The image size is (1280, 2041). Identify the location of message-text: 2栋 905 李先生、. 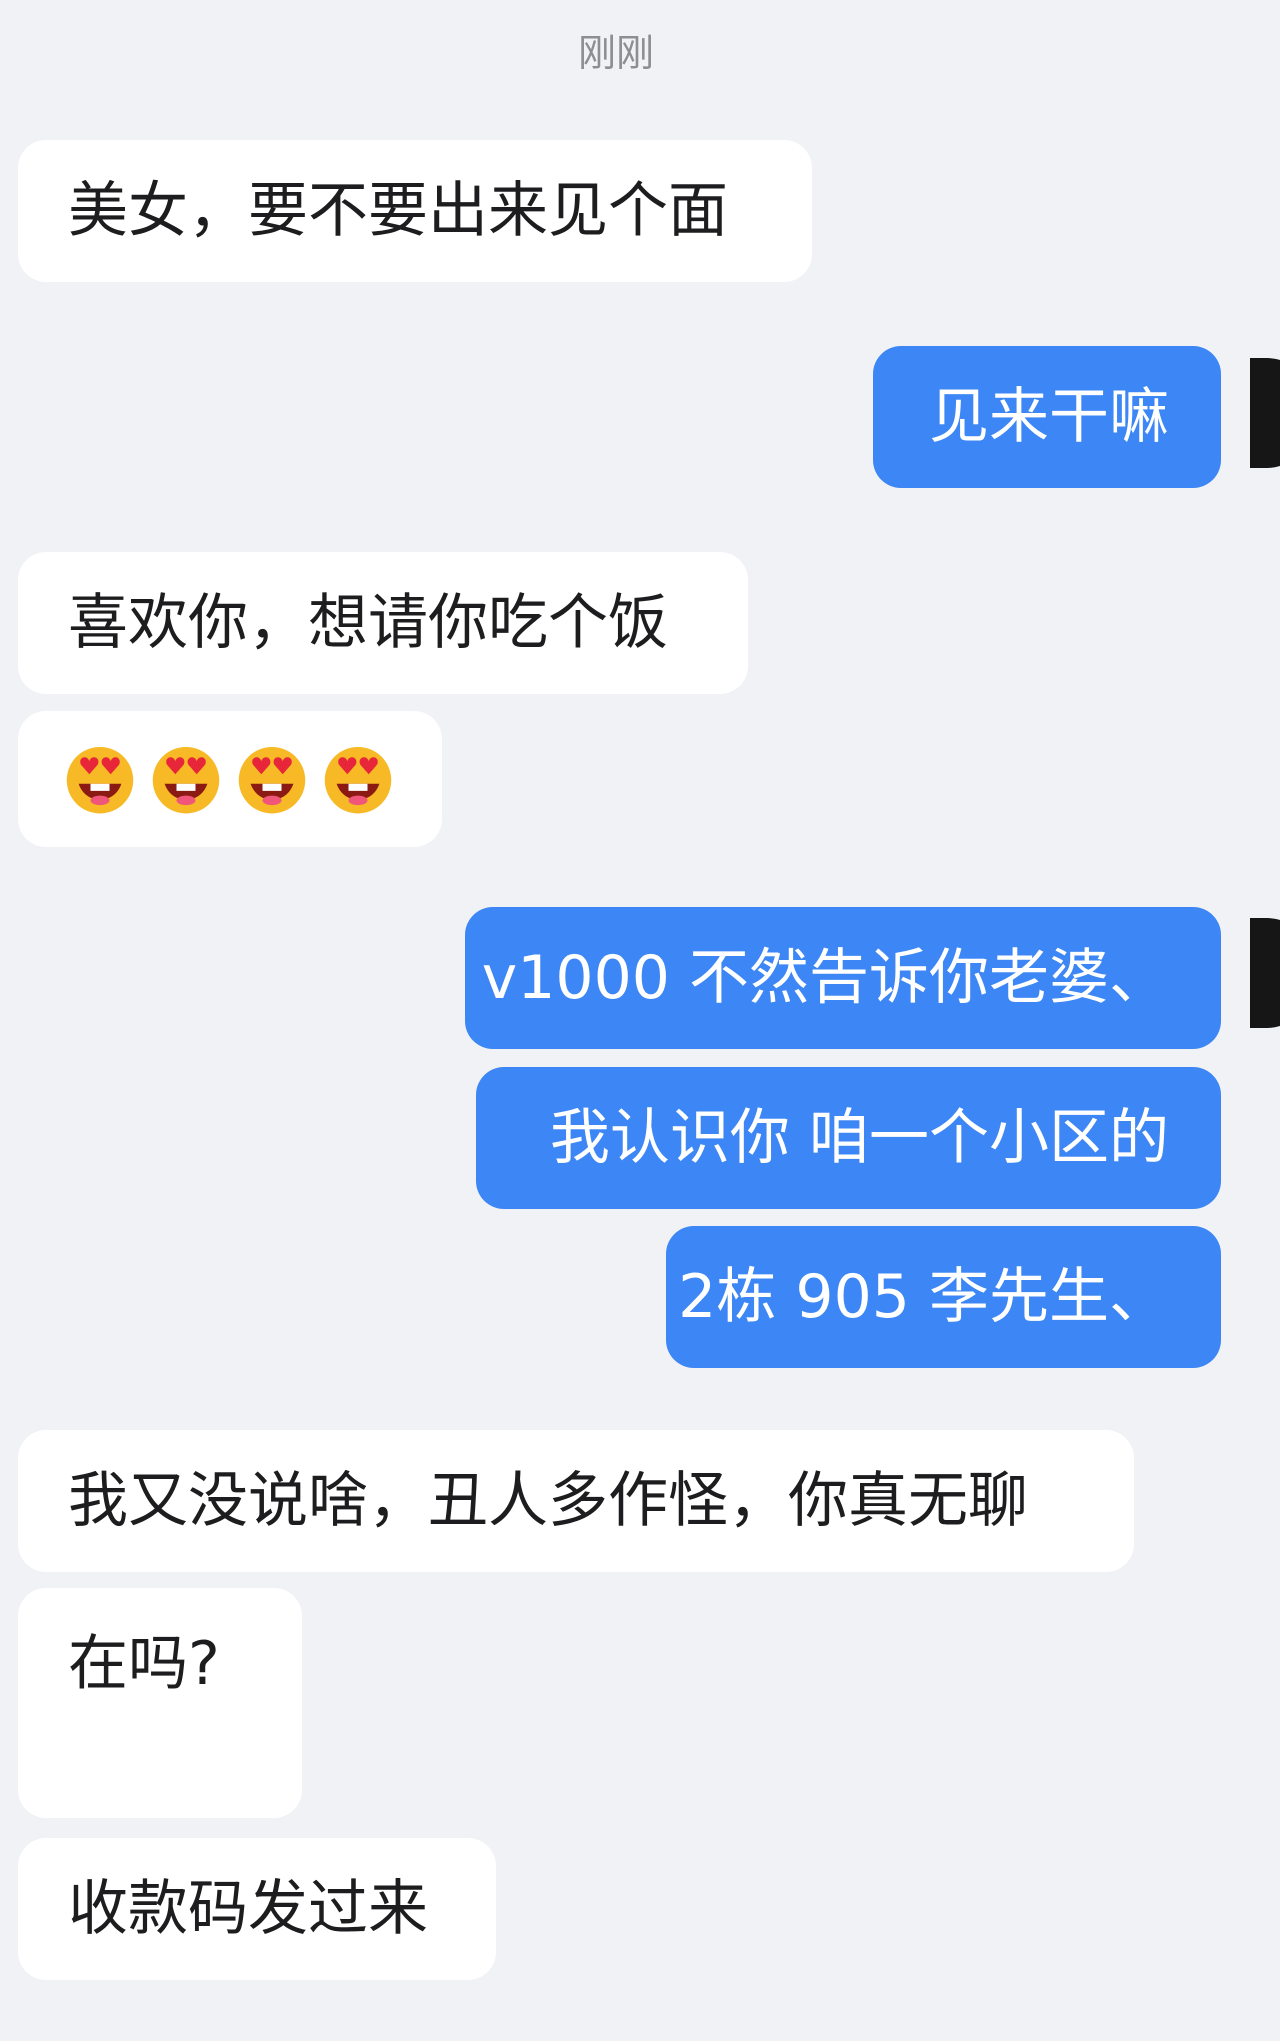
(923, 1297).